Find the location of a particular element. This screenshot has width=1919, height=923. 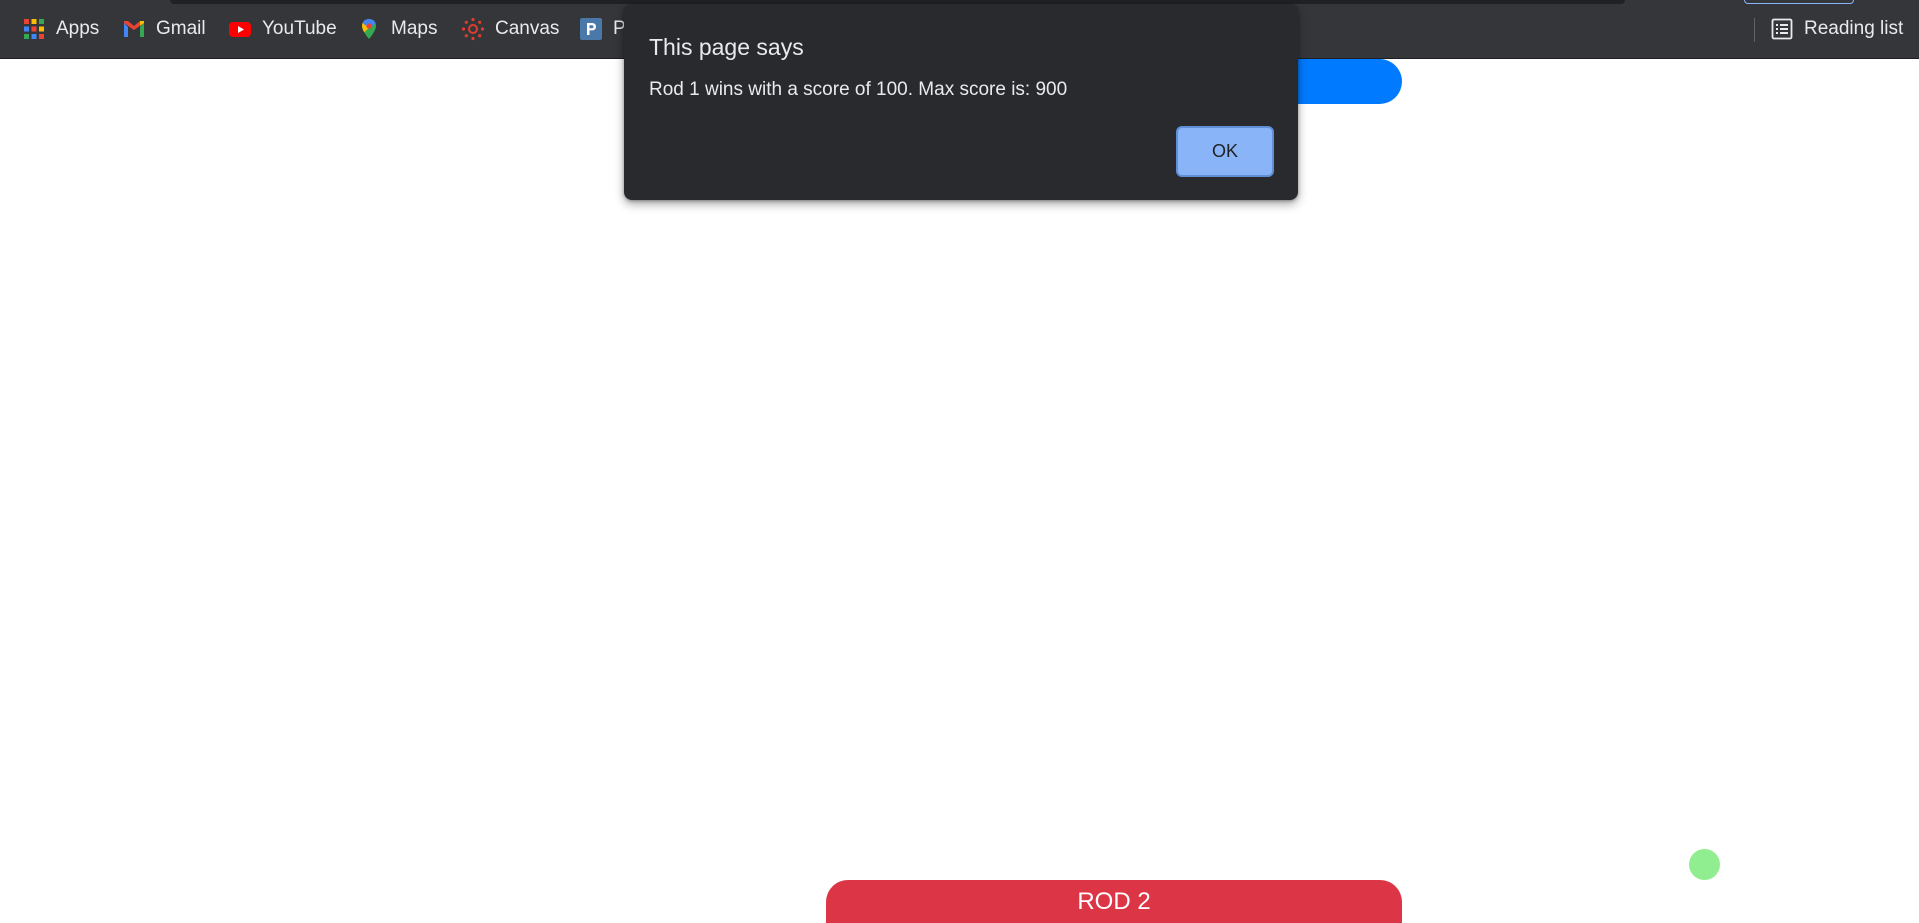

bookmark-youtube: YouTube is located at coordinates (282, 29).